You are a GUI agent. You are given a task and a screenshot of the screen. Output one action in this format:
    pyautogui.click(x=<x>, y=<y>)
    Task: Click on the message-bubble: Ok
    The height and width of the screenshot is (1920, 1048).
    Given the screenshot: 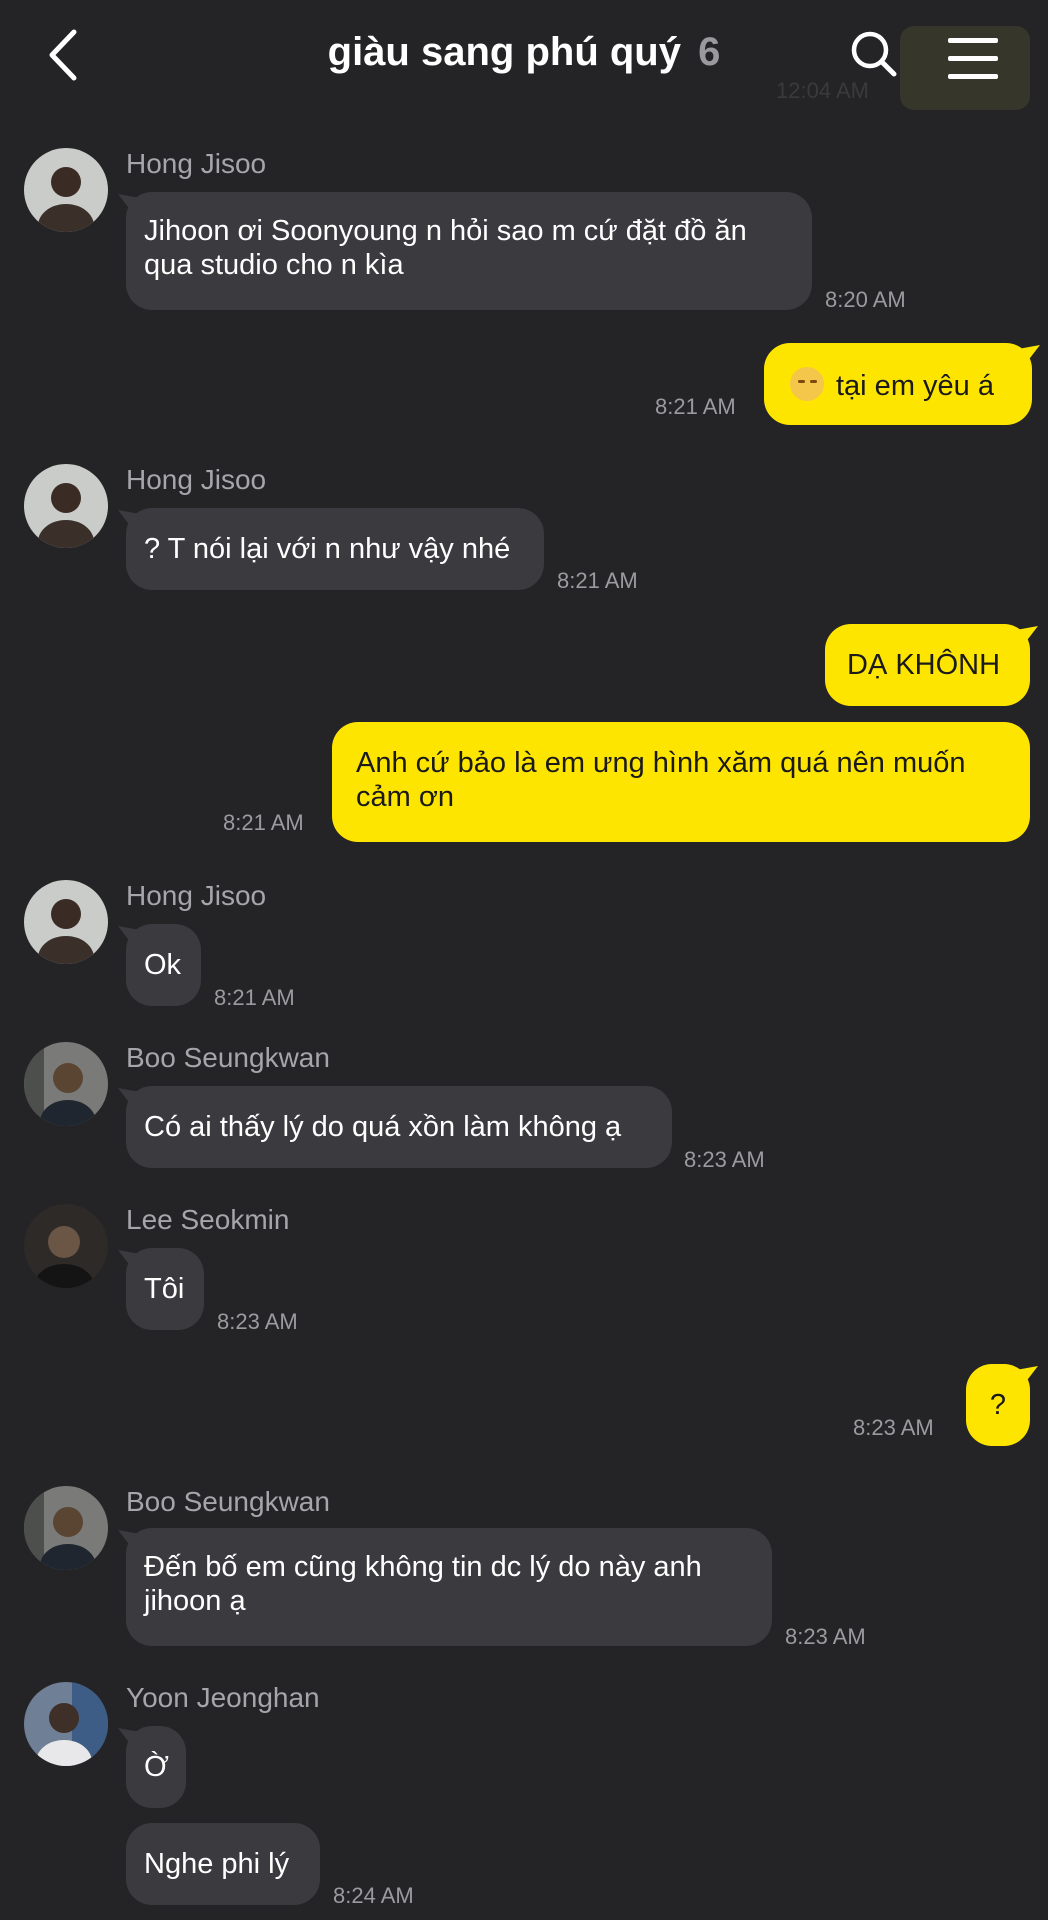 What is the action you would take?
    pyautogui.click(x=163, y=965)
    